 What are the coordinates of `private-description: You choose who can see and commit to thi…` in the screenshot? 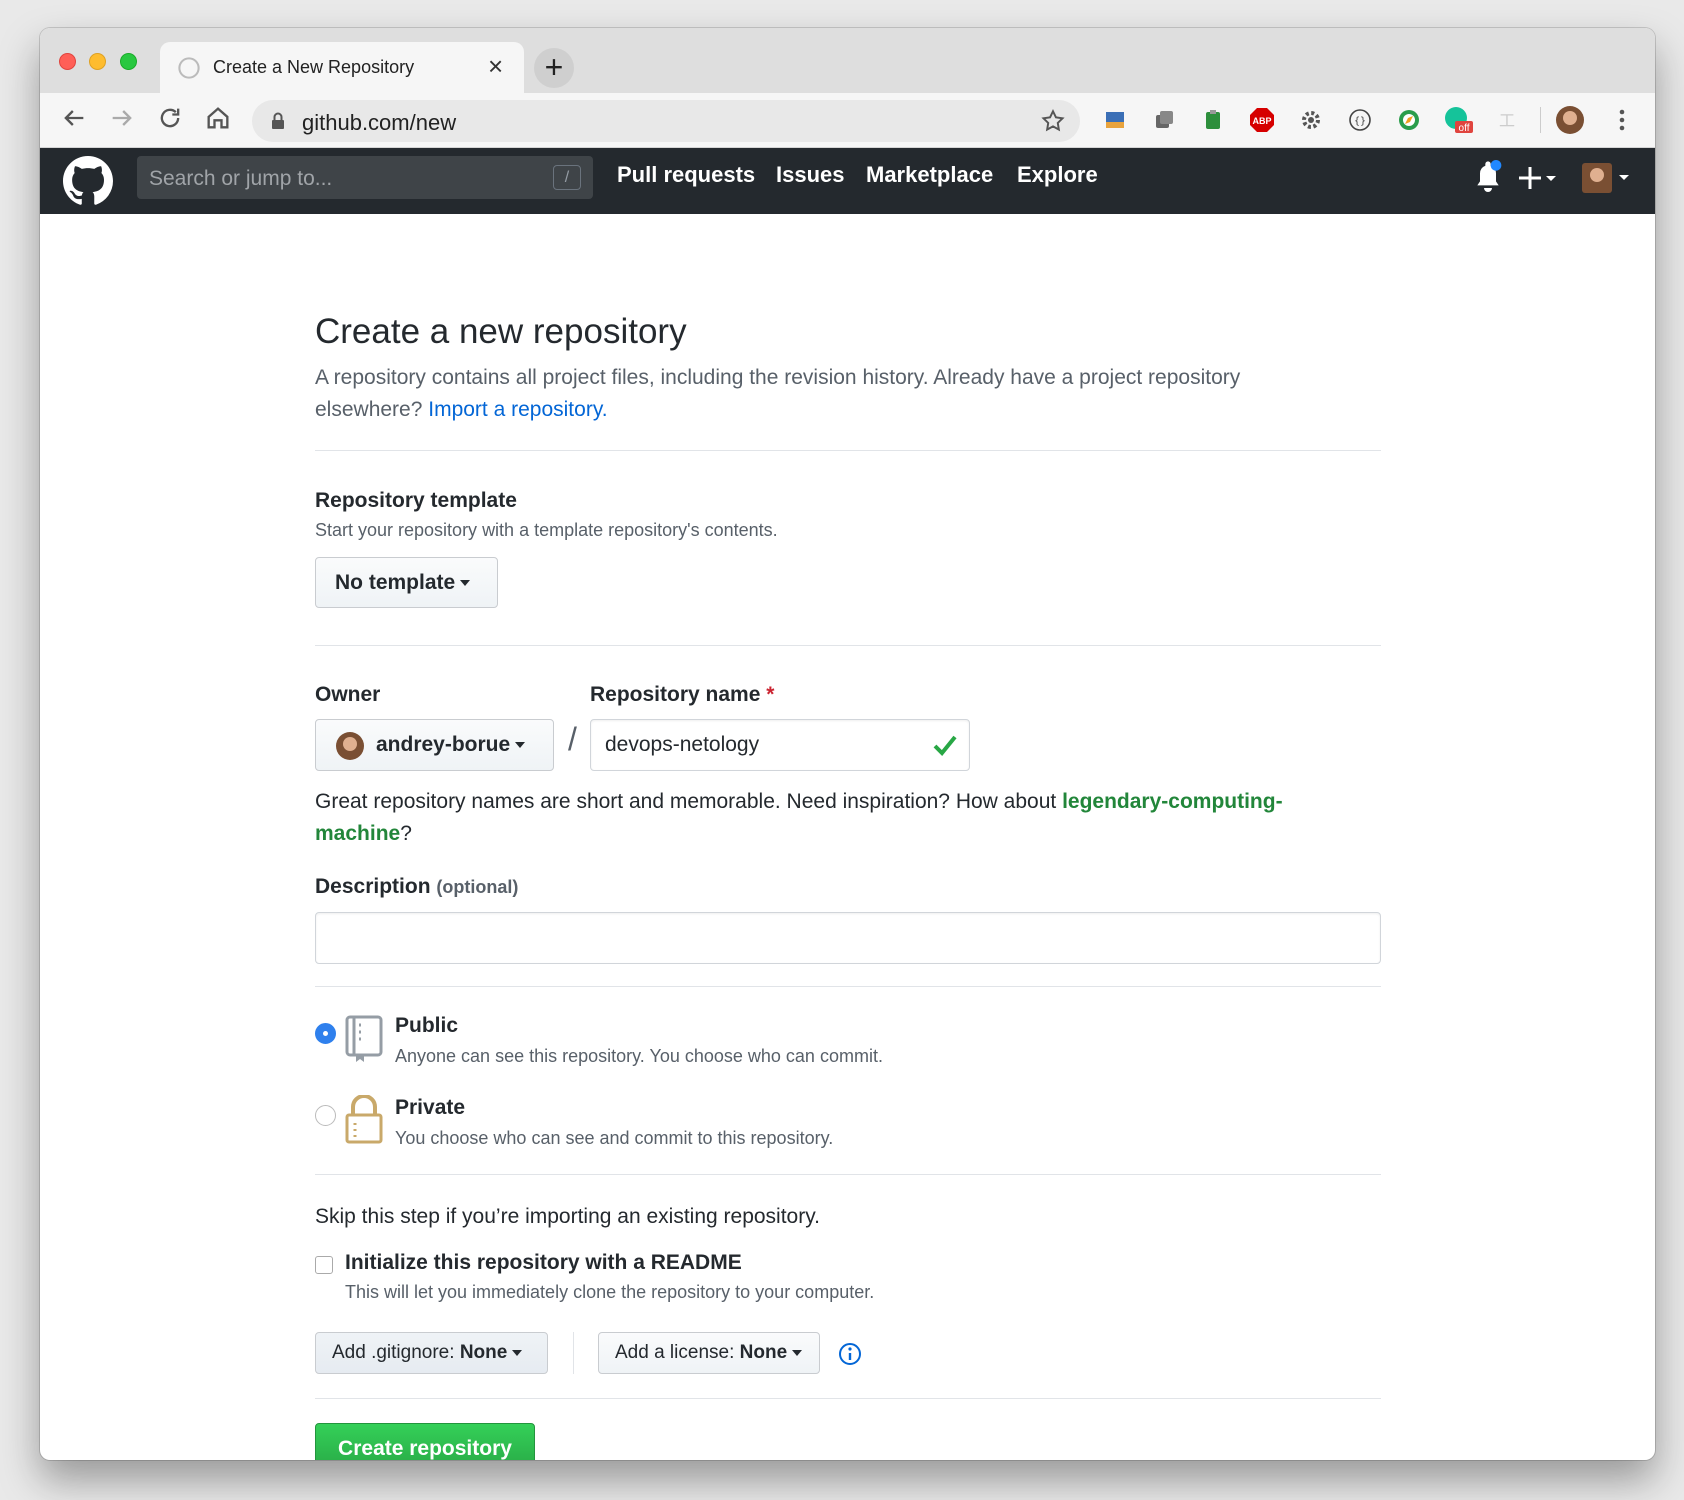 It's located at (614, 1138).